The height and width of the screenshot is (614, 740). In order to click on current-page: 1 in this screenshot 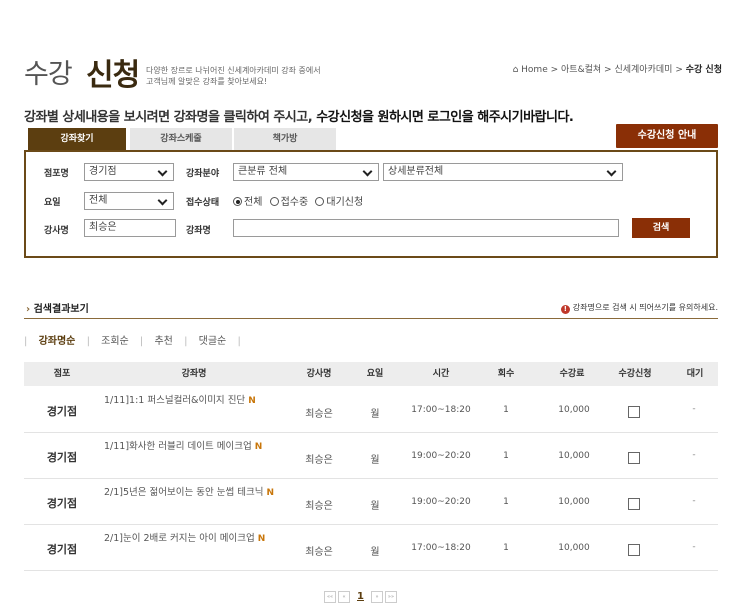, I will do `click(360, 596)`.